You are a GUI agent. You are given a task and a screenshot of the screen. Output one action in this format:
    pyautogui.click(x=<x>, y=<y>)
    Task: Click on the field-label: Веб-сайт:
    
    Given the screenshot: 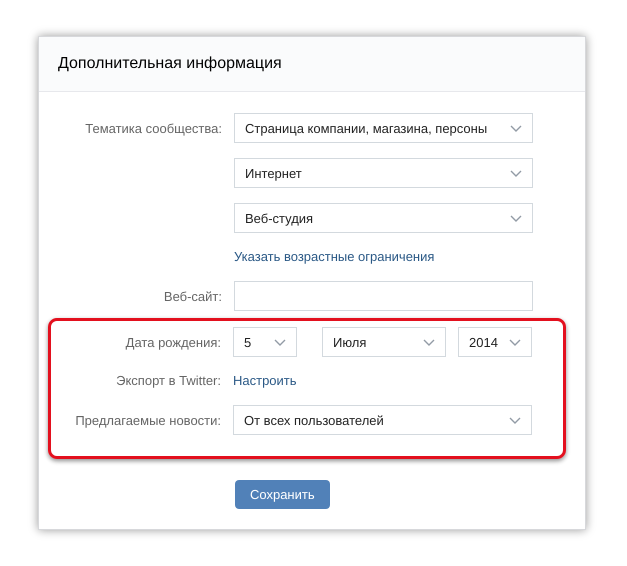 What is the action you would take?
    pyautogui.click(x=193, y=296)
    